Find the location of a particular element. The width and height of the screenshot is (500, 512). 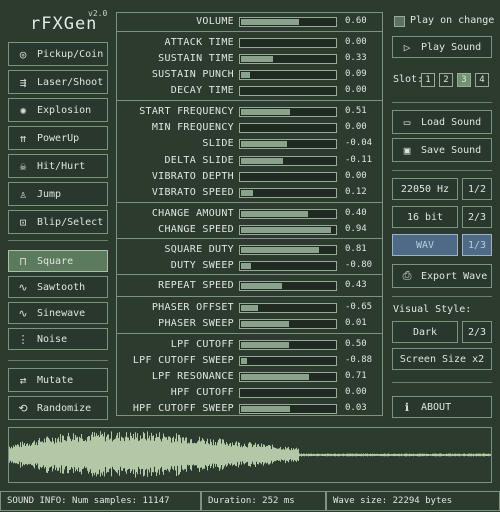

export-wave-button: ⎙ Export Wave is located at coordinates (442, 276).